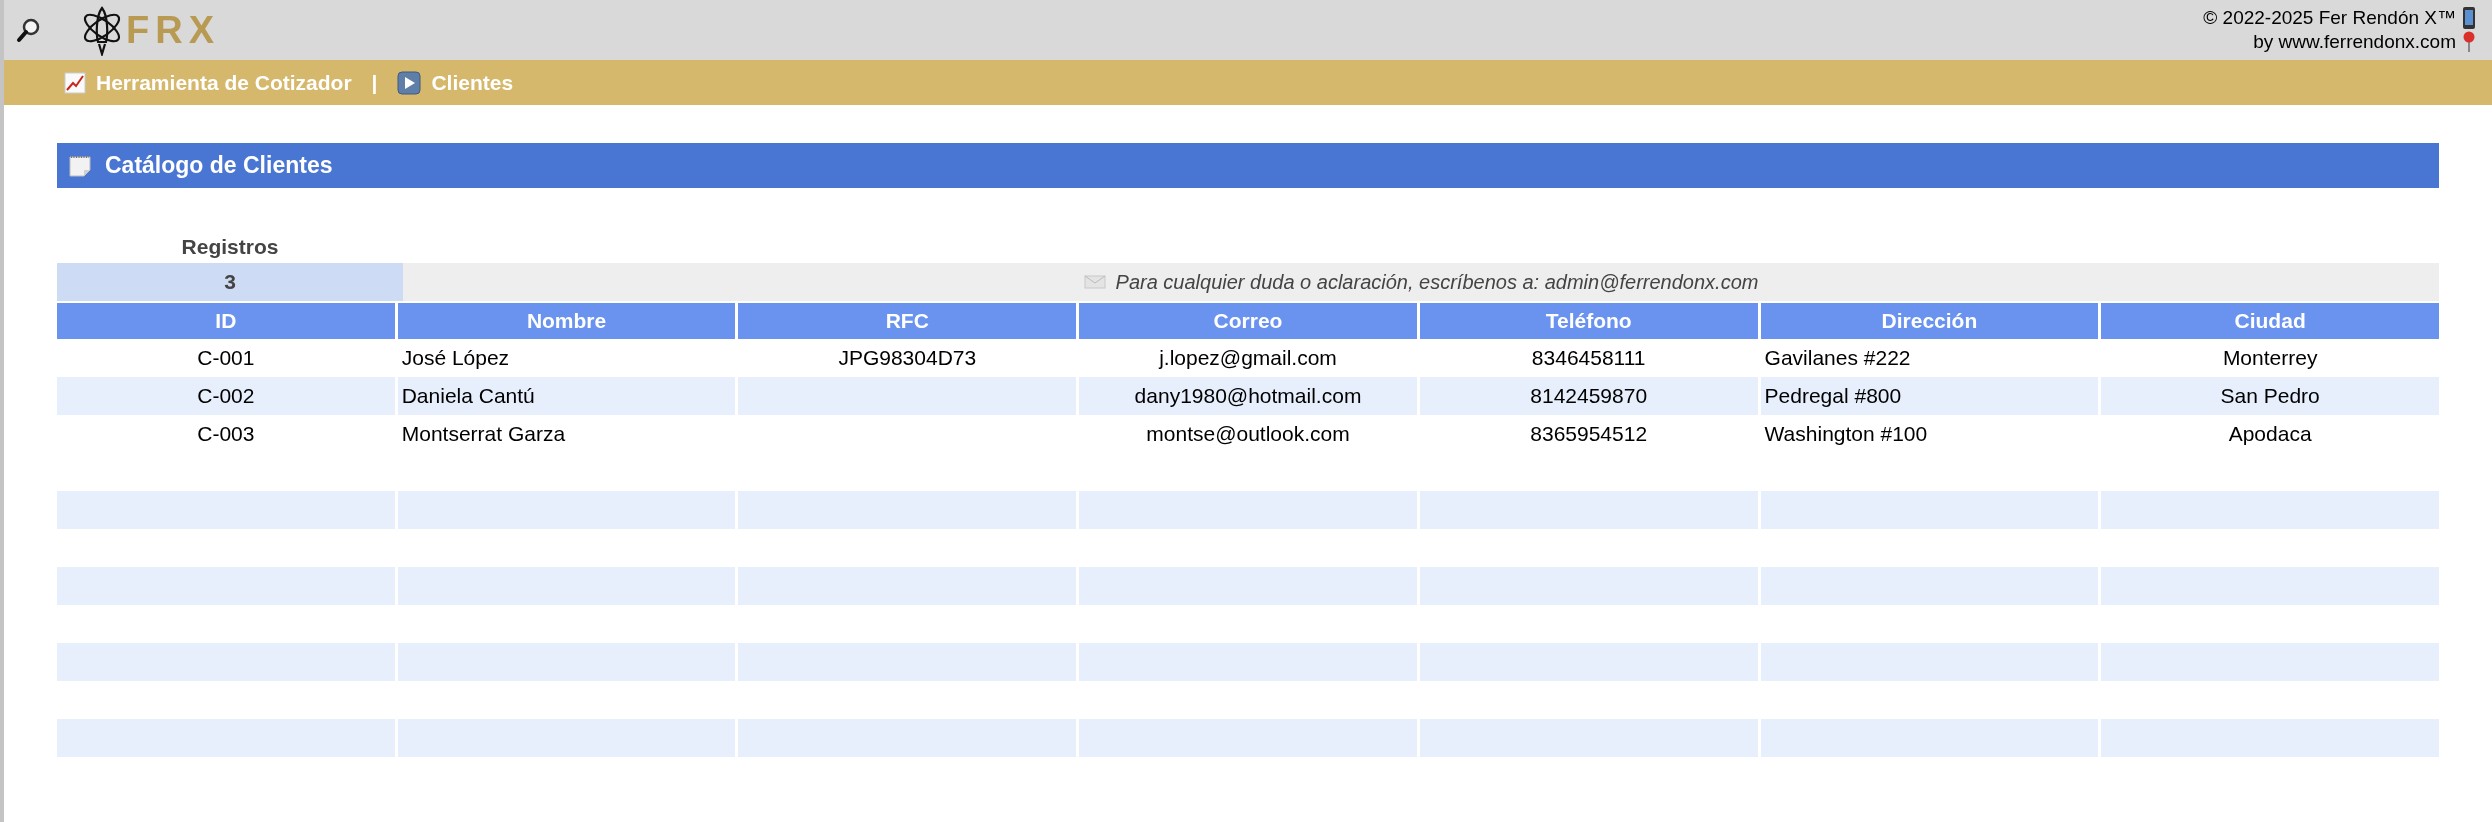 The width and height of the screenshot is (2492, 822). I want to click on website-text: by www.ferrendonx.com, so click(2354, 42).